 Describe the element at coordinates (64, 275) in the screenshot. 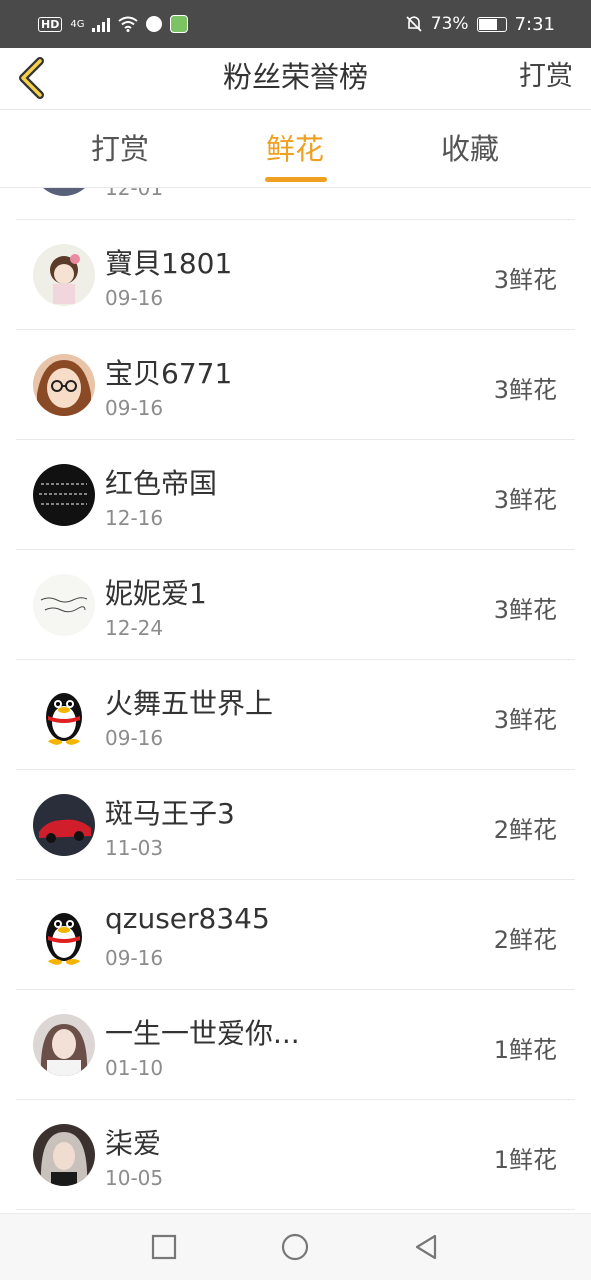

I see `cartoon-girl-avatar` at that location.